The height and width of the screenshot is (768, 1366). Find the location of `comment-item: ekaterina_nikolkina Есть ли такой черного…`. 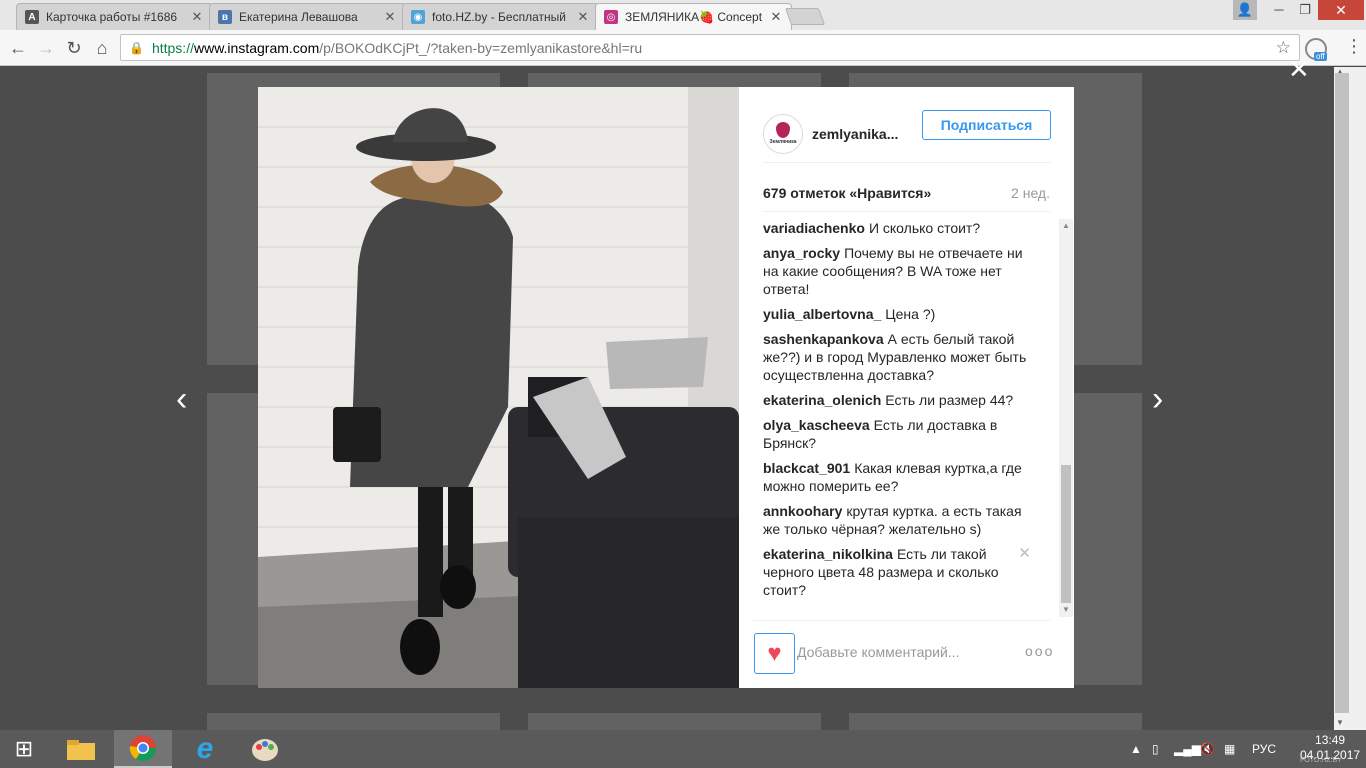

comment-item: ekaterina_nikolkina Есть ли такой черного… is located at coordinates (902, 572).